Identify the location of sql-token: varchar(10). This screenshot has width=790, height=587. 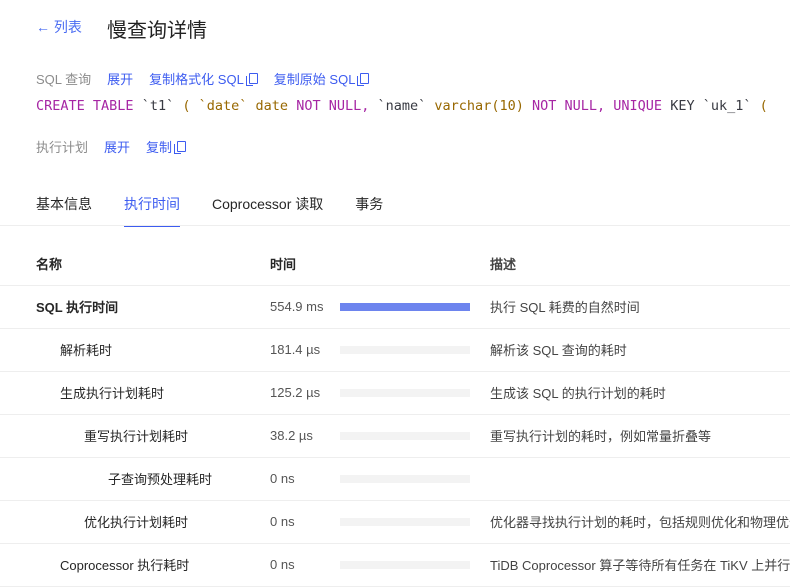
(478, 106).